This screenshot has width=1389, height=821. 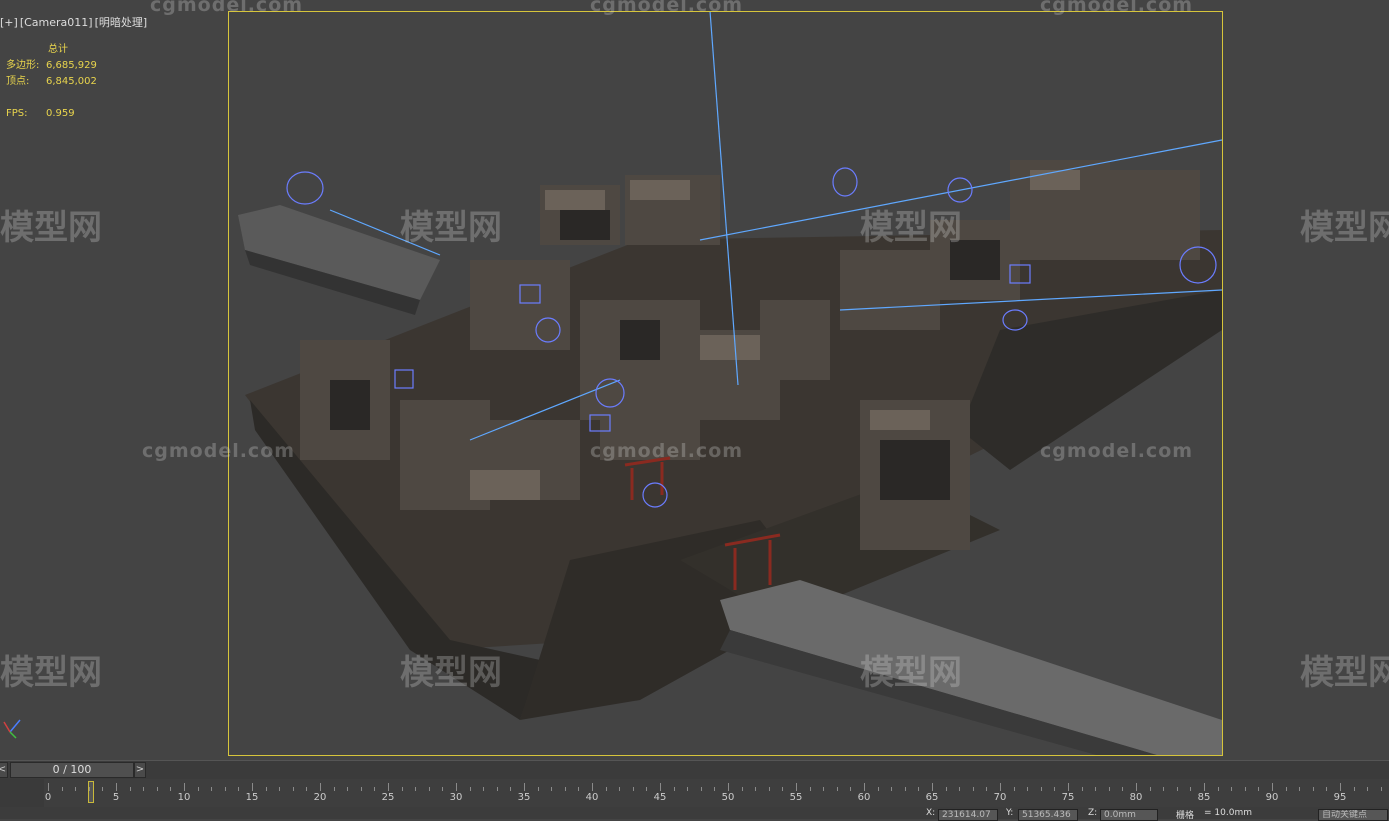 I want to click on viewport-label: [+] [Camera011] [明暗处理], so click(x=74, y=22).